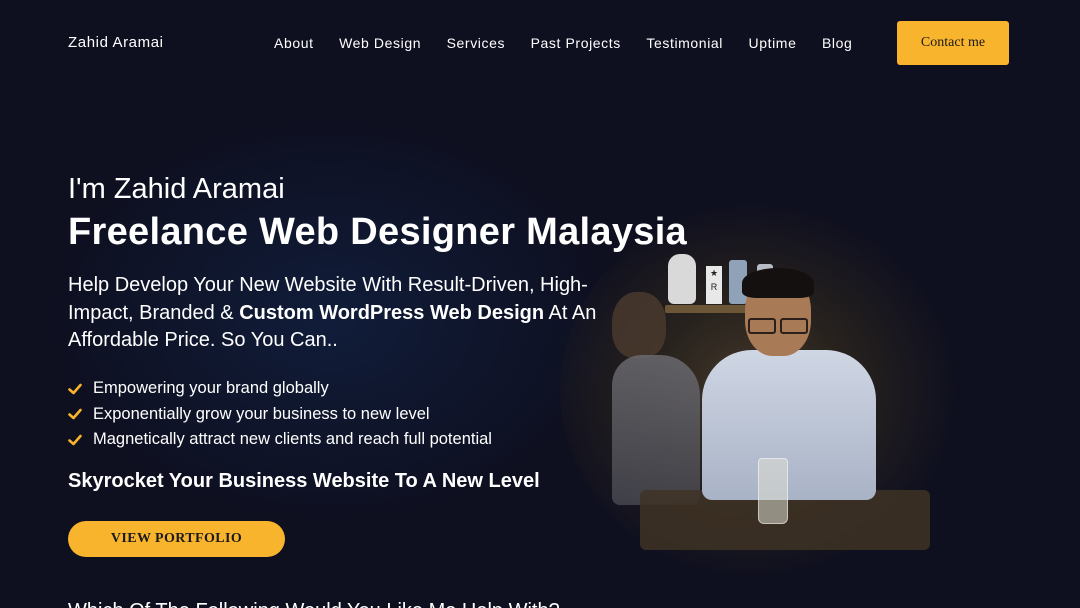 The width and height of the screenshot is (1080, 608). Describe the element at coordinates (116, 42) in the screenshot. I see `site-brand: Zahid Aramai` at that location.